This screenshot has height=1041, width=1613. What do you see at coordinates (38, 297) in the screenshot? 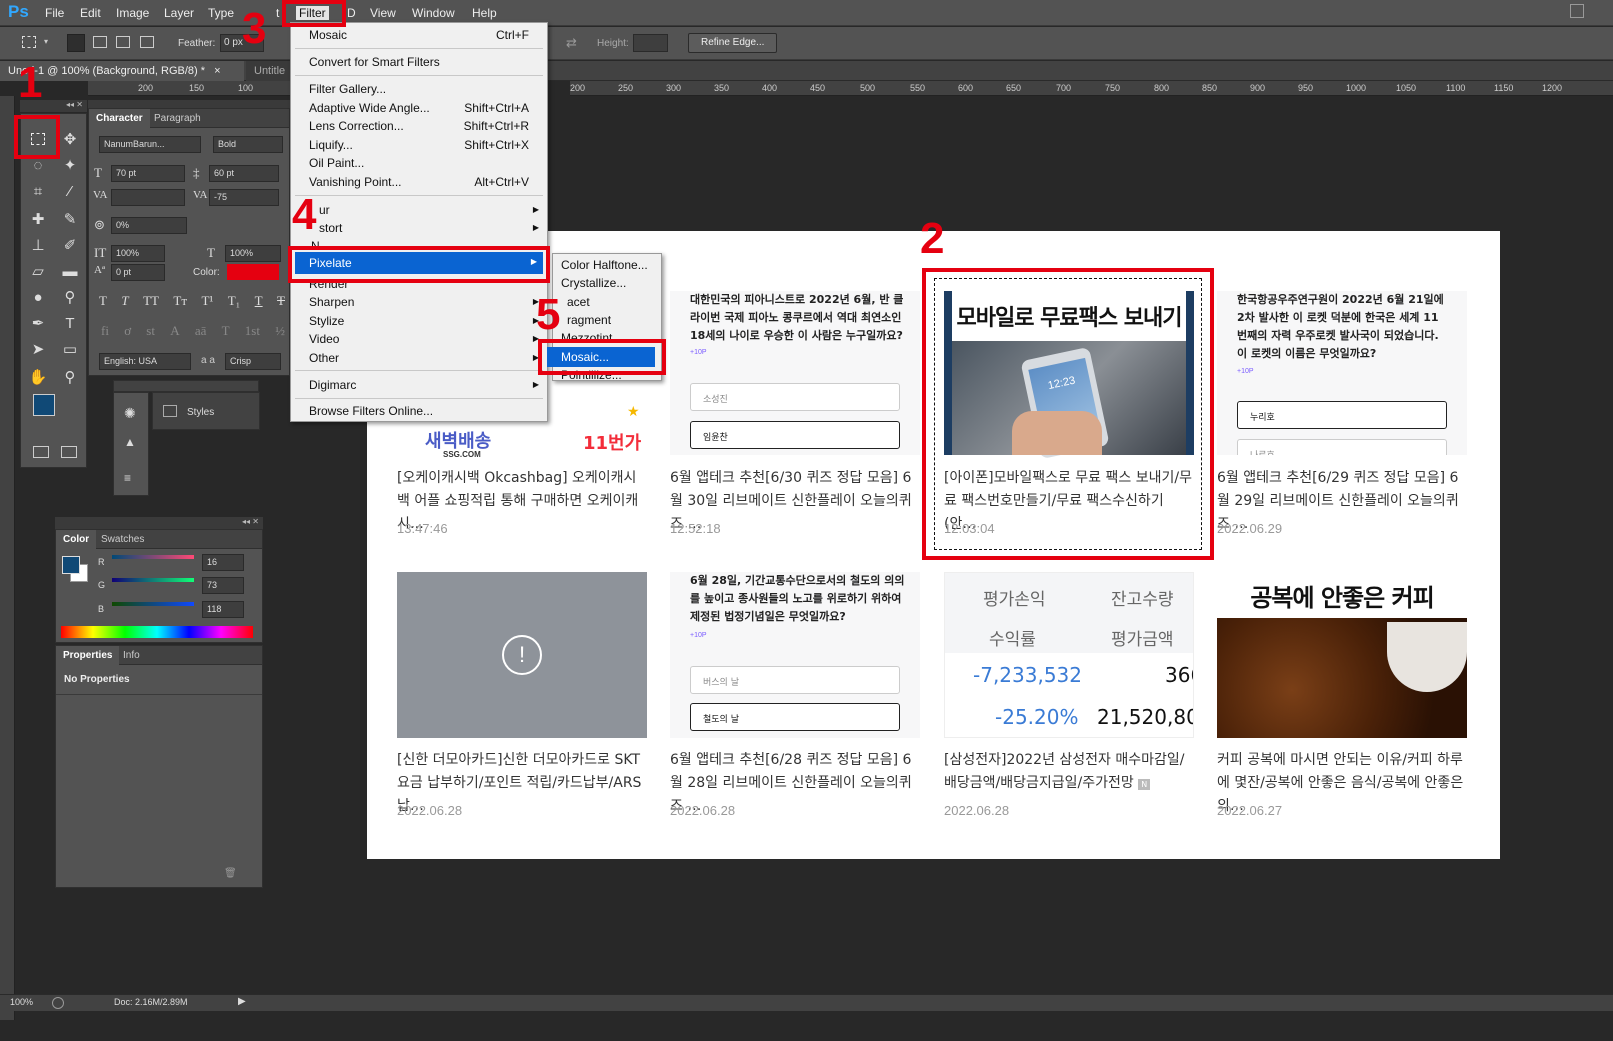
I see `blur-tool: ●` at bounding box center [38, 297].